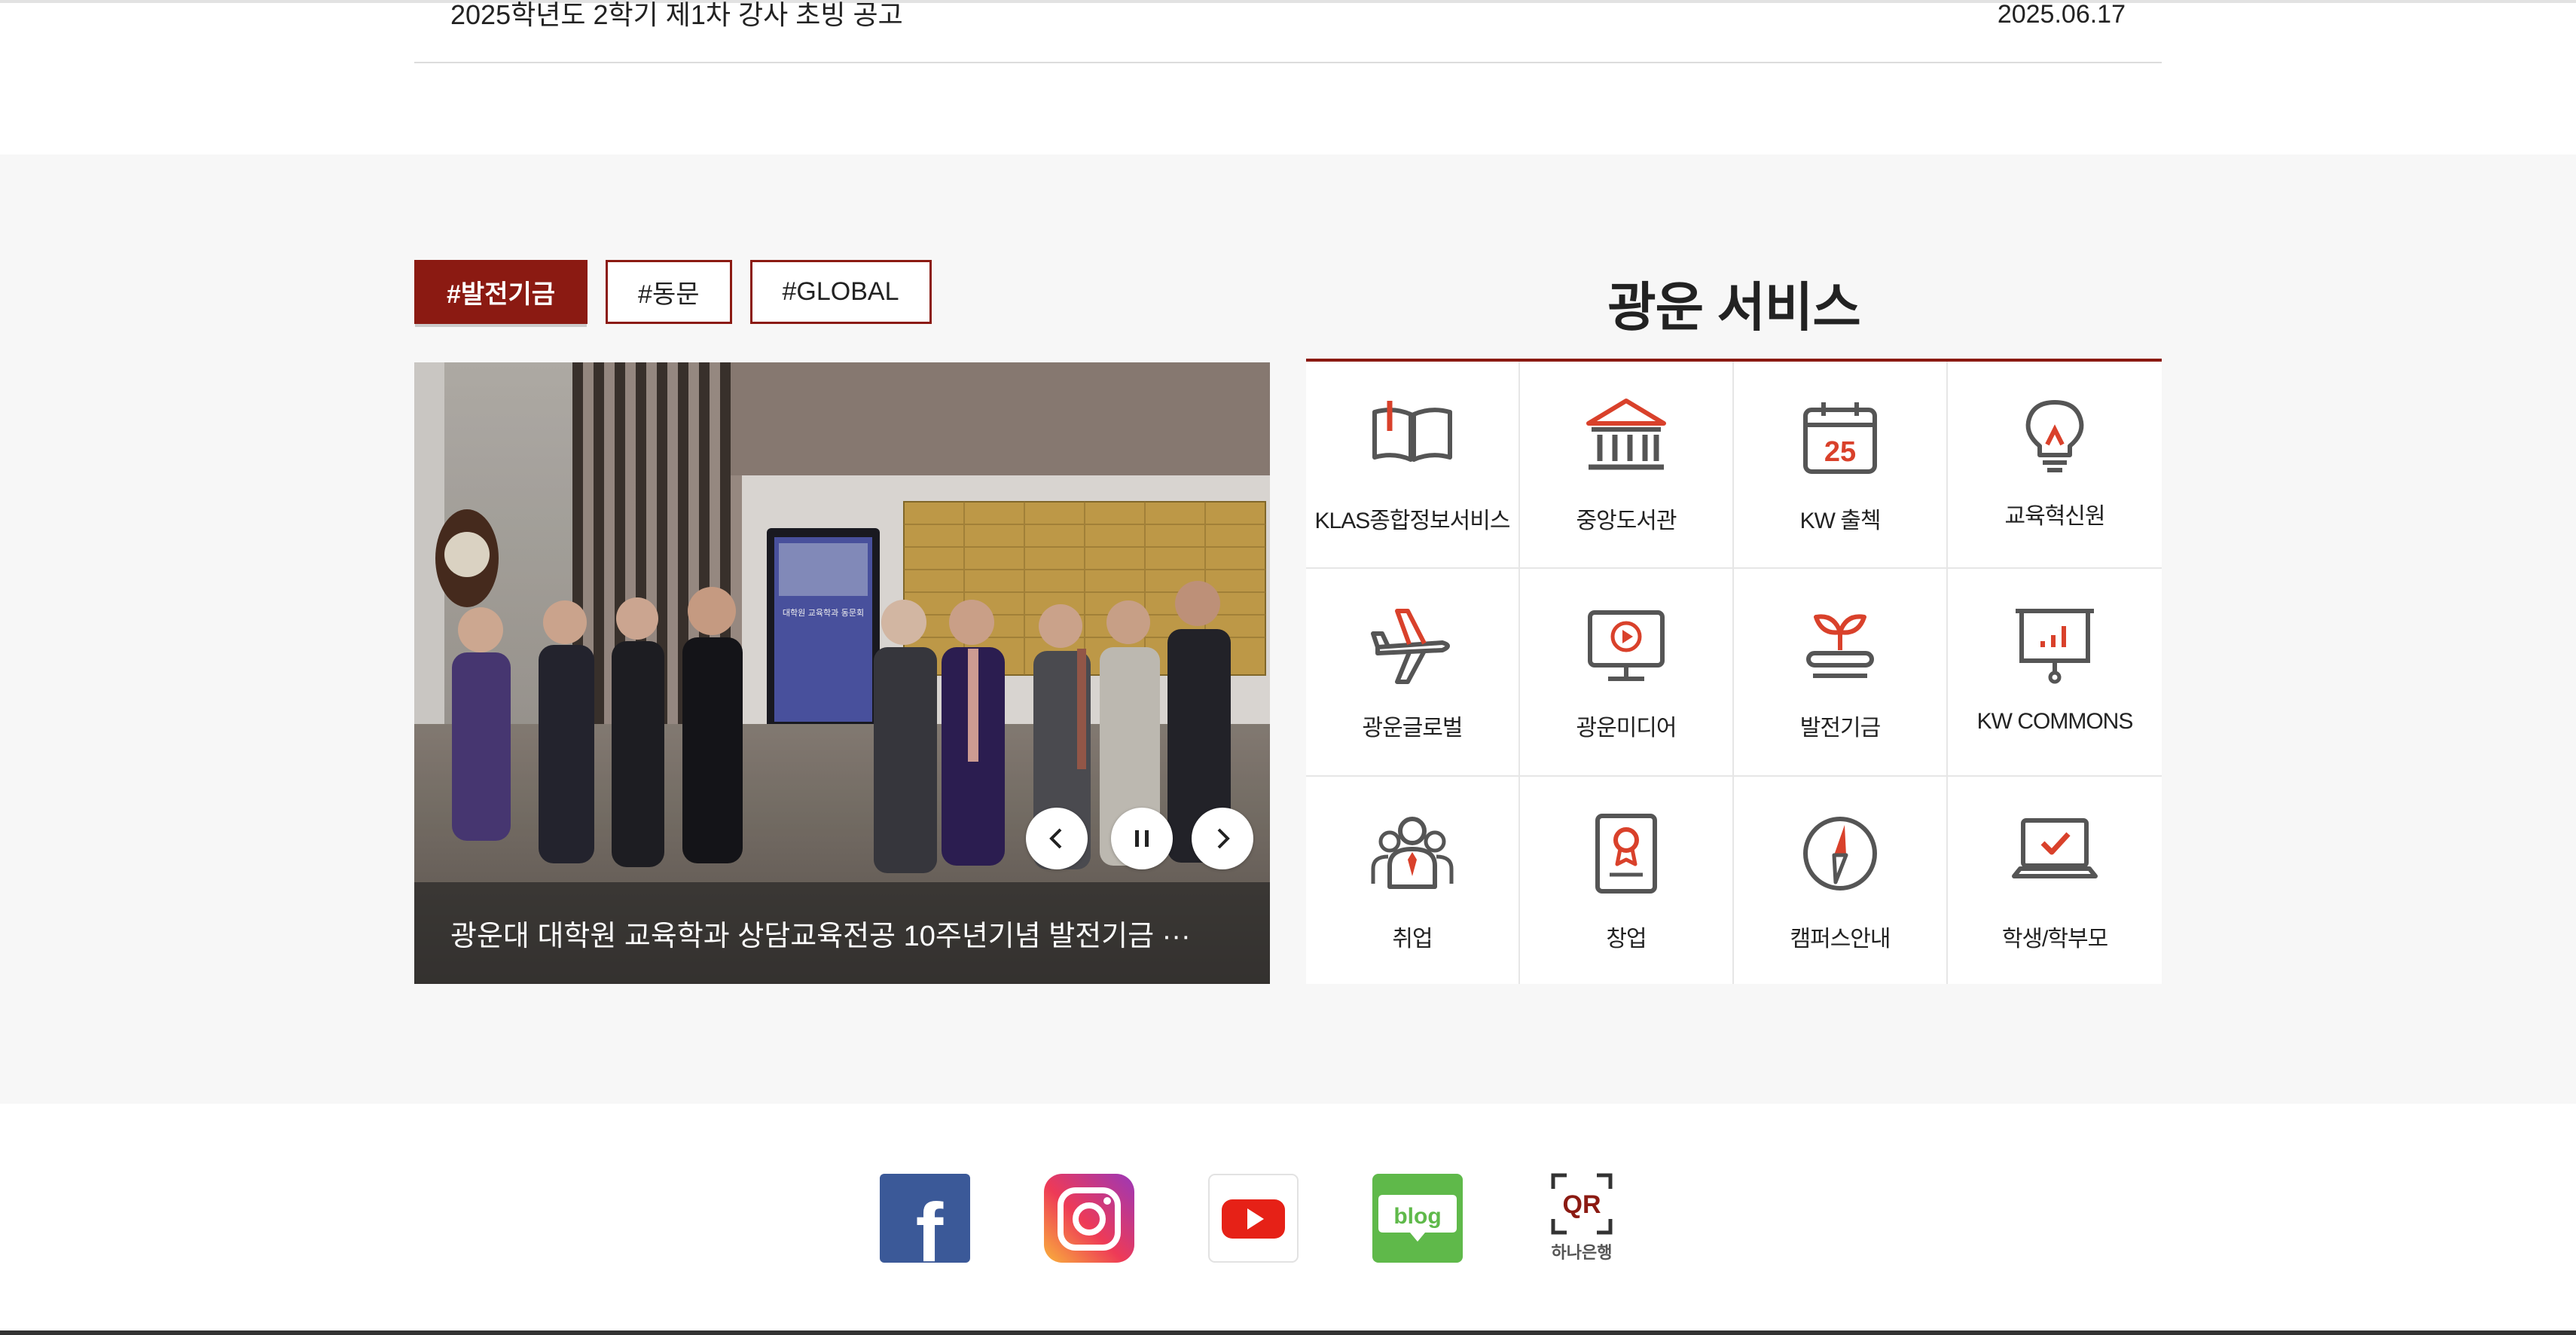 This screenshot has width=2576, height=1335. What do you see at coordinates (1840, 728) in the screenshot?
I see `service-label: 발전기금` at bounding box center [1840, 728].